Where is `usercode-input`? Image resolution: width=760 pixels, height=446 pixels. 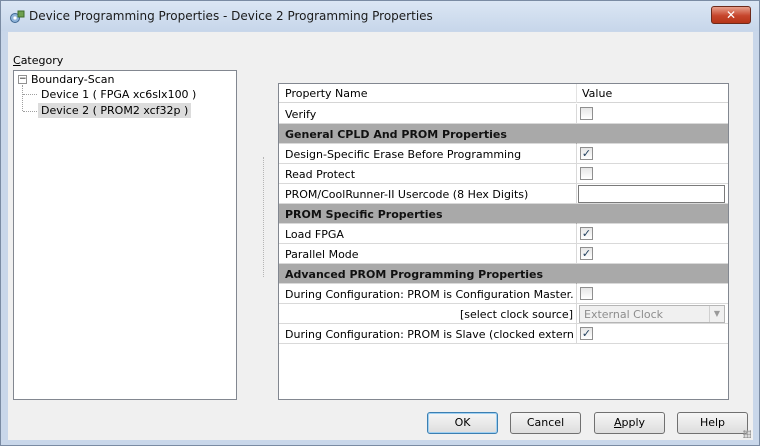
usercode-input is located at coordinates (651, 194).